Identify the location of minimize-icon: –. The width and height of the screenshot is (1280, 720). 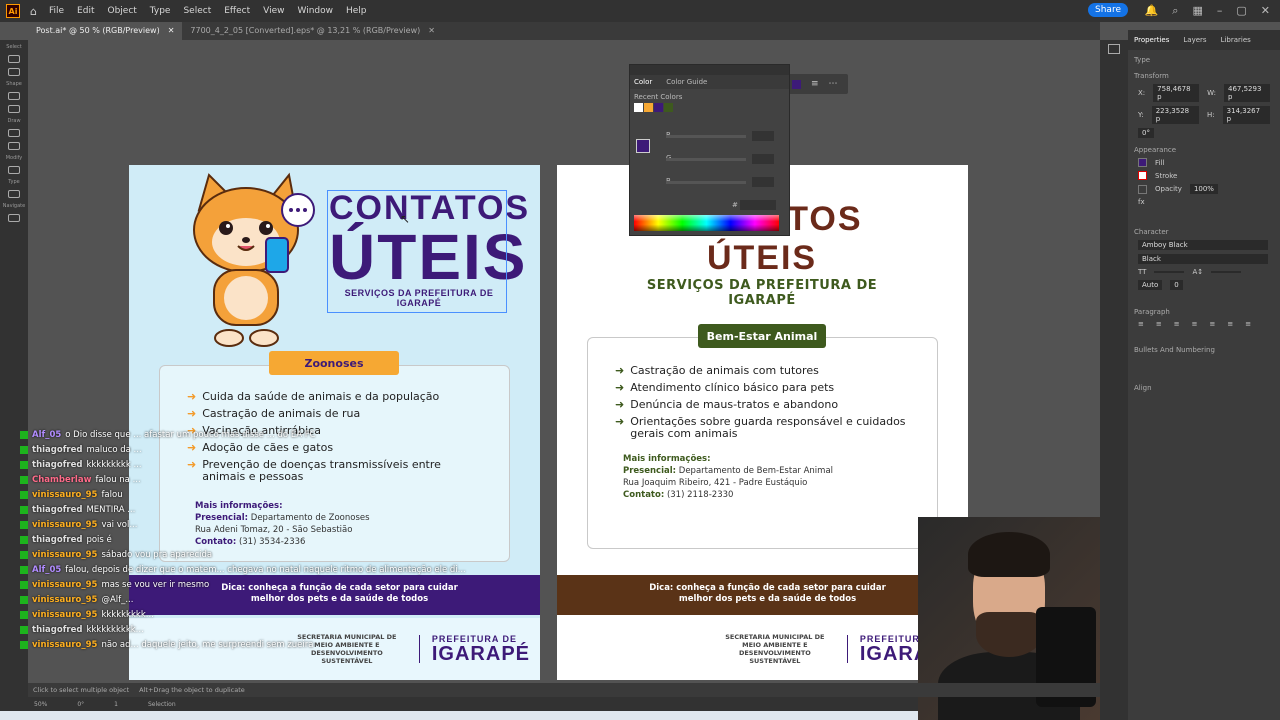
(1220, 11).